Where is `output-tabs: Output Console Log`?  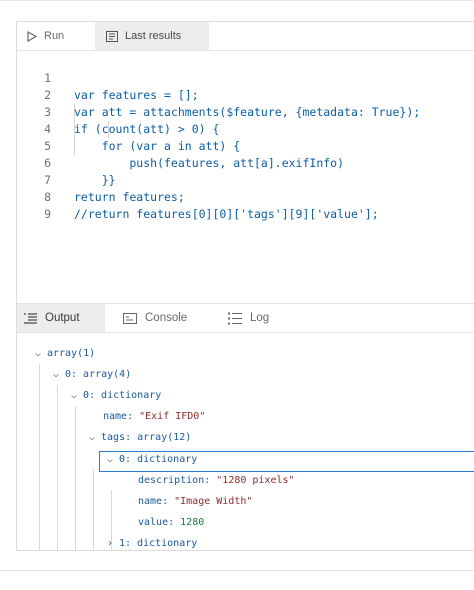
output-tabs: Output Console Log is located at coordinates (245, 318).